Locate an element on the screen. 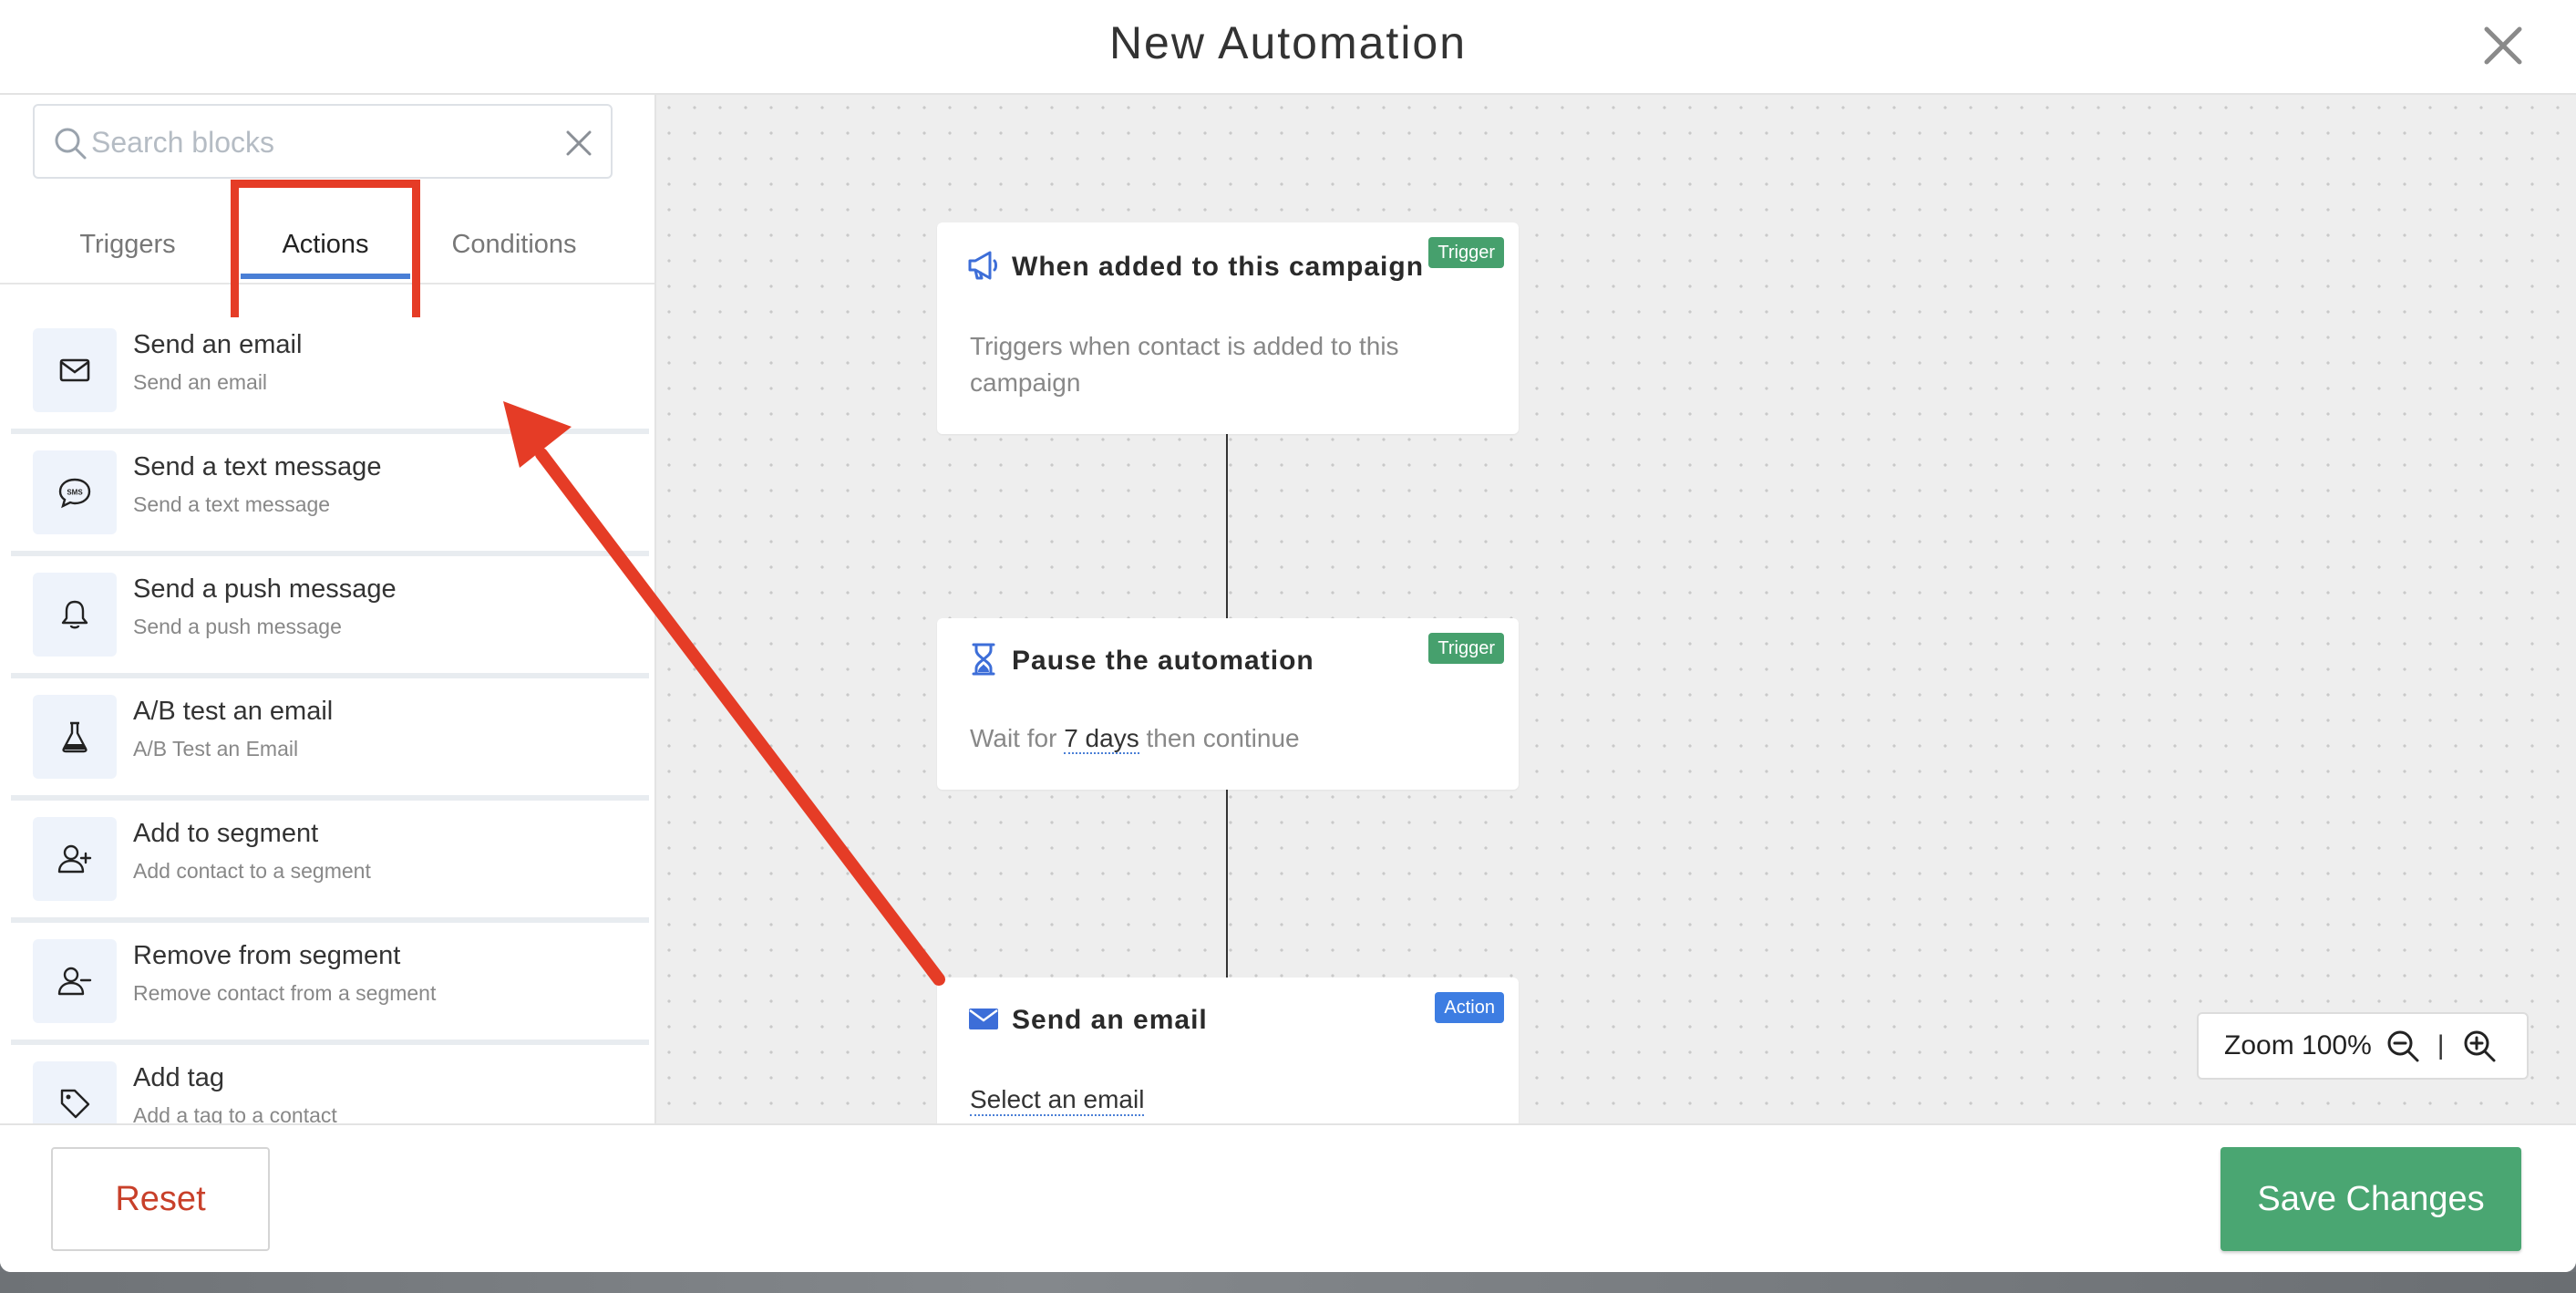  block-subtitle: A/B Test an Email is located at coordinates (216, 748).